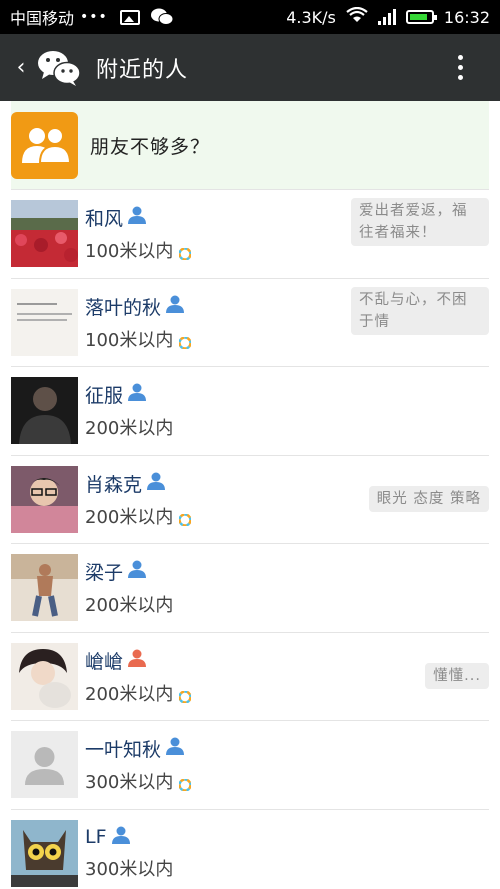 This screenshot has height=889, width=500. Describe the element at coordinates (420, 222) in the screenshot. I see `person-signature: 爱出者爱返，福往者福来！` at that location.